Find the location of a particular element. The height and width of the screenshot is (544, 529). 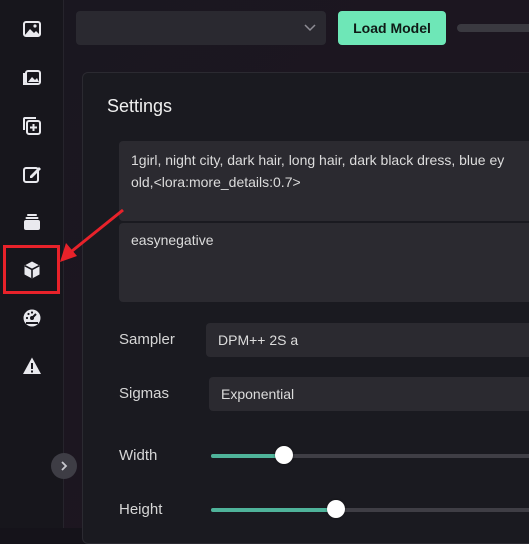

sidebar-item-warnings is located at coordinates (32, 366).